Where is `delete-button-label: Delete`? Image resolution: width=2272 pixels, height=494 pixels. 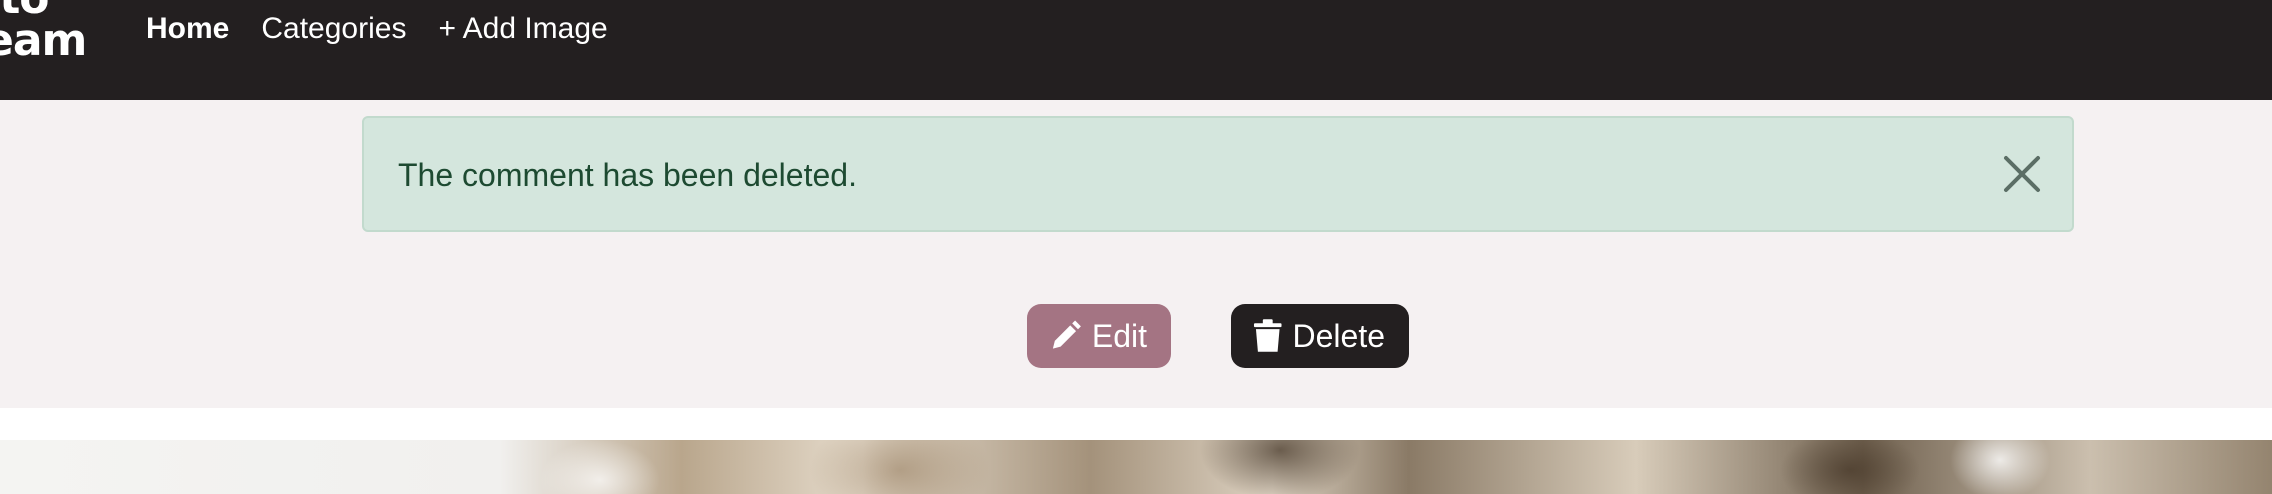
delete-button-label: Delete is located at coordinates (1339, 335).